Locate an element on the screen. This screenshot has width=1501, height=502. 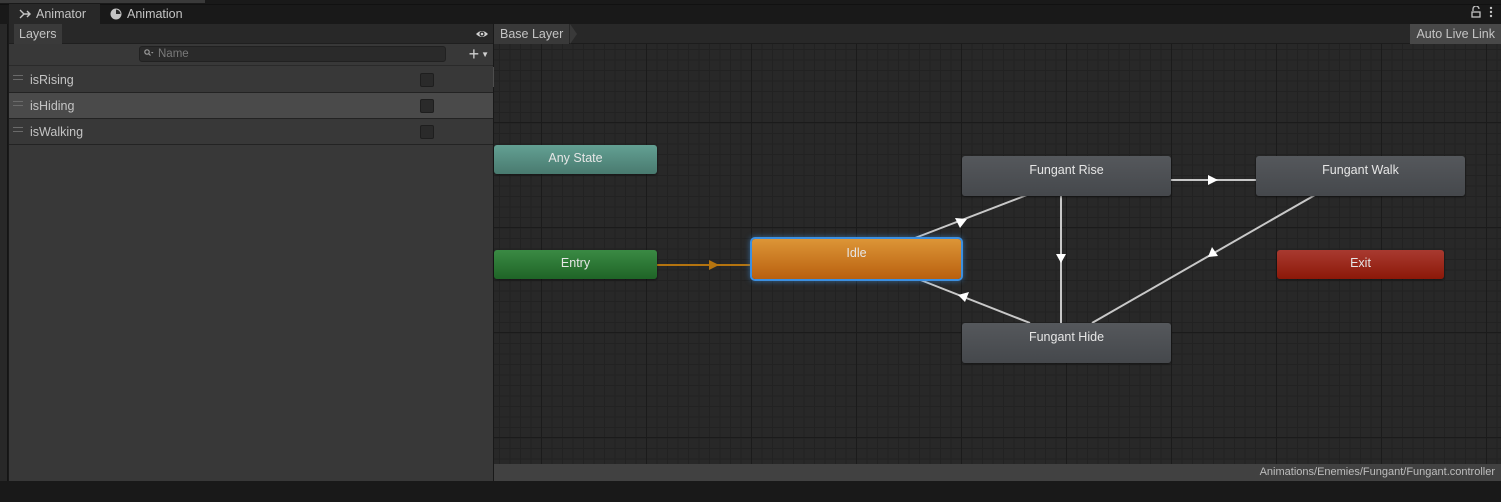
left-edge-panel is located at coordinates (4, 252).